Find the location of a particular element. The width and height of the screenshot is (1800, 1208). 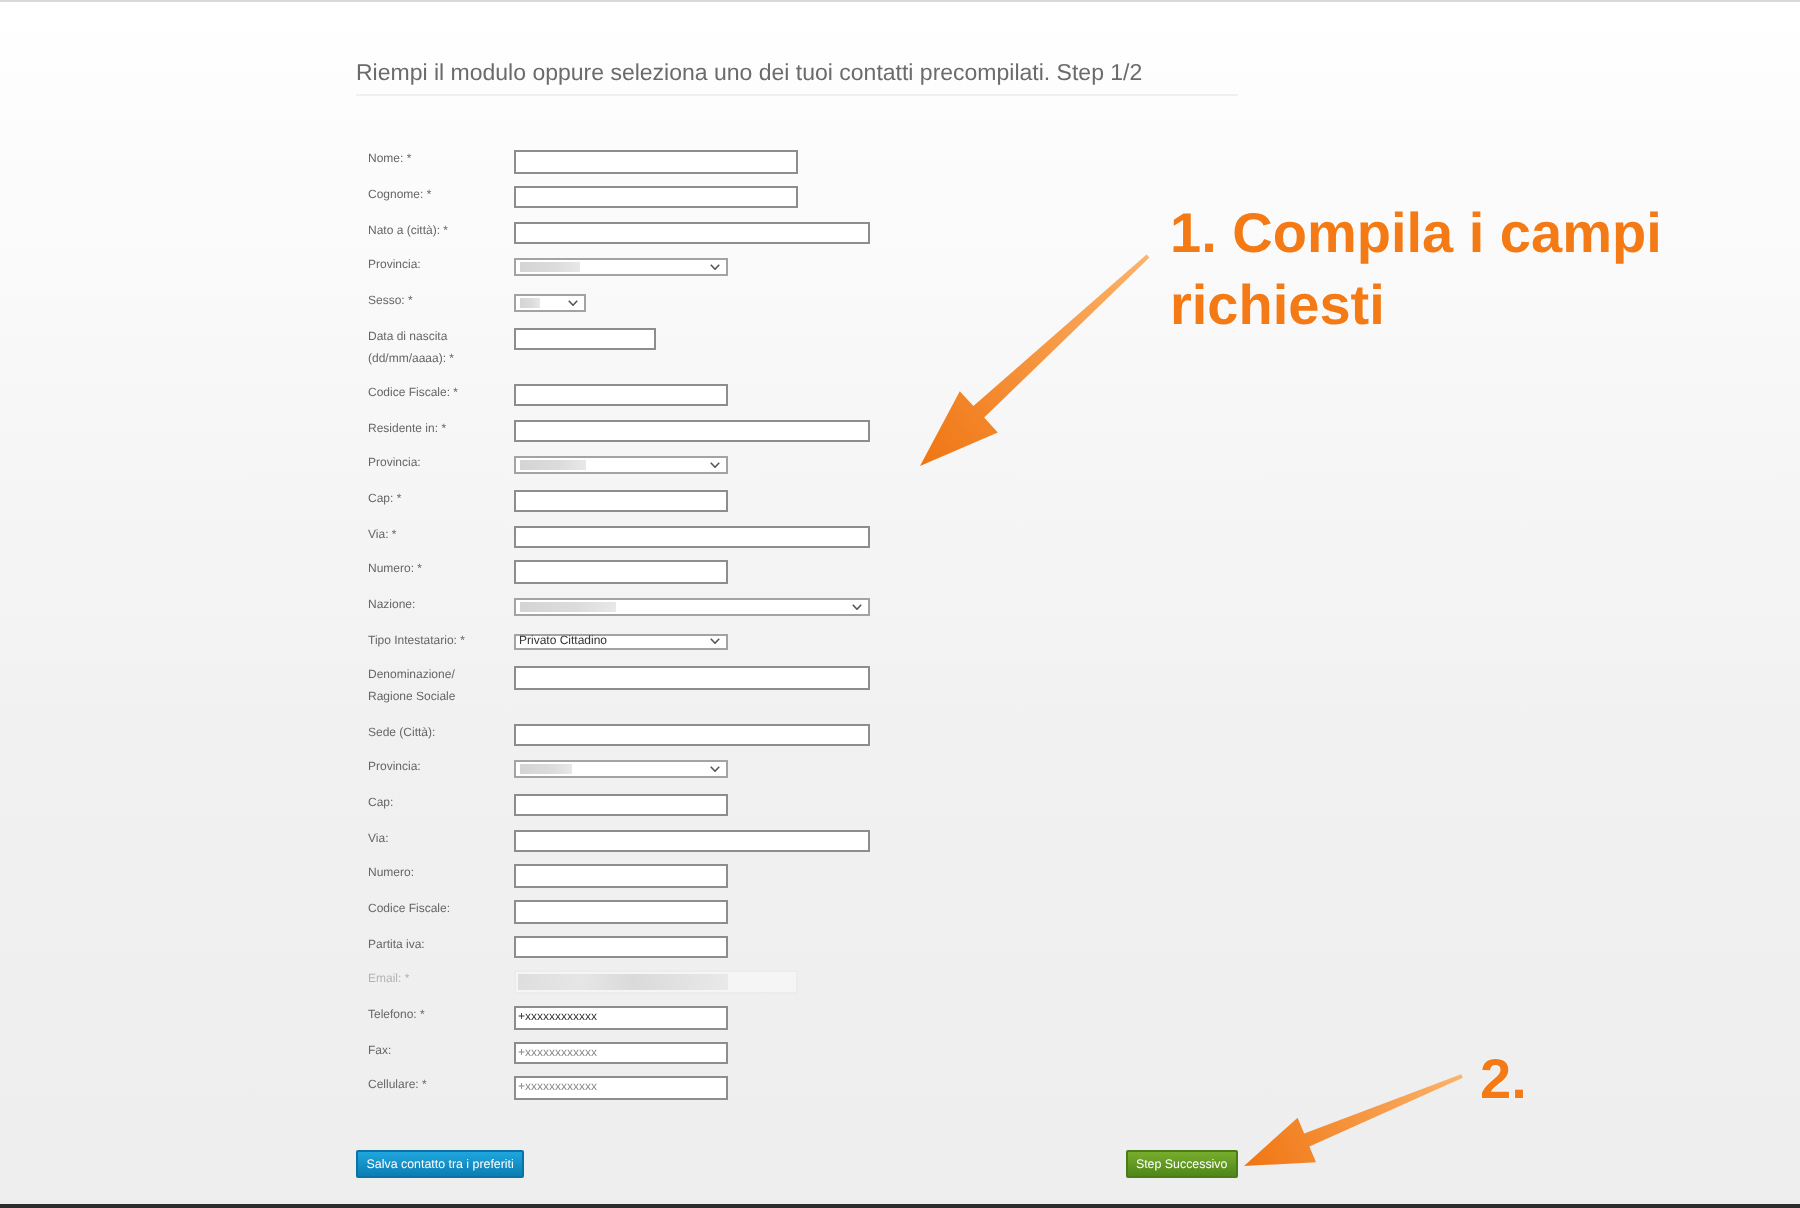

annotation-text: 1. Compila i campi richiesti is located at coordinates (1417, 270).